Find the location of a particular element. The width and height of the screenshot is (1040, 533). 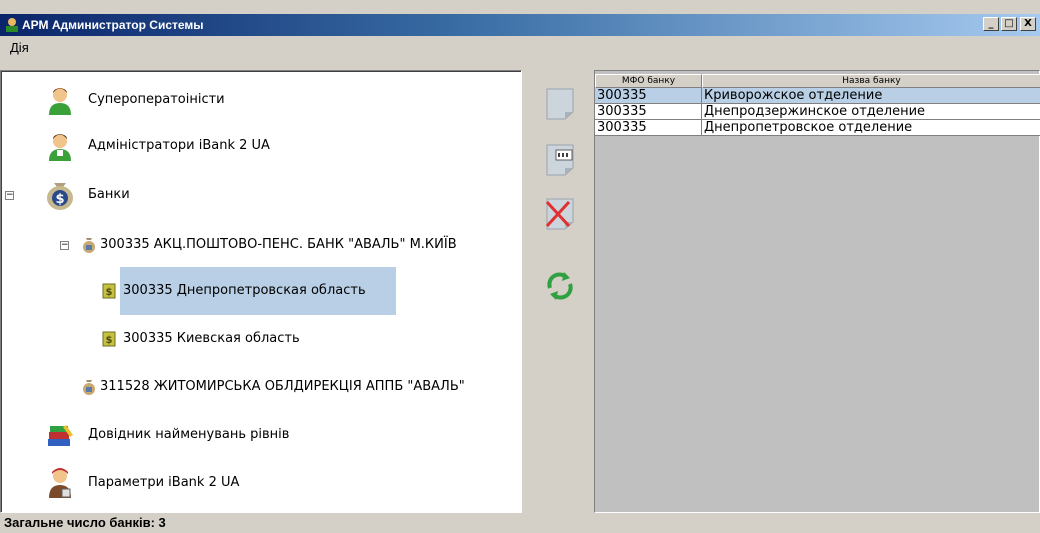

tree-item-administrators: Адміністратори iBank 2 UA is located at coordinates (260, 147).